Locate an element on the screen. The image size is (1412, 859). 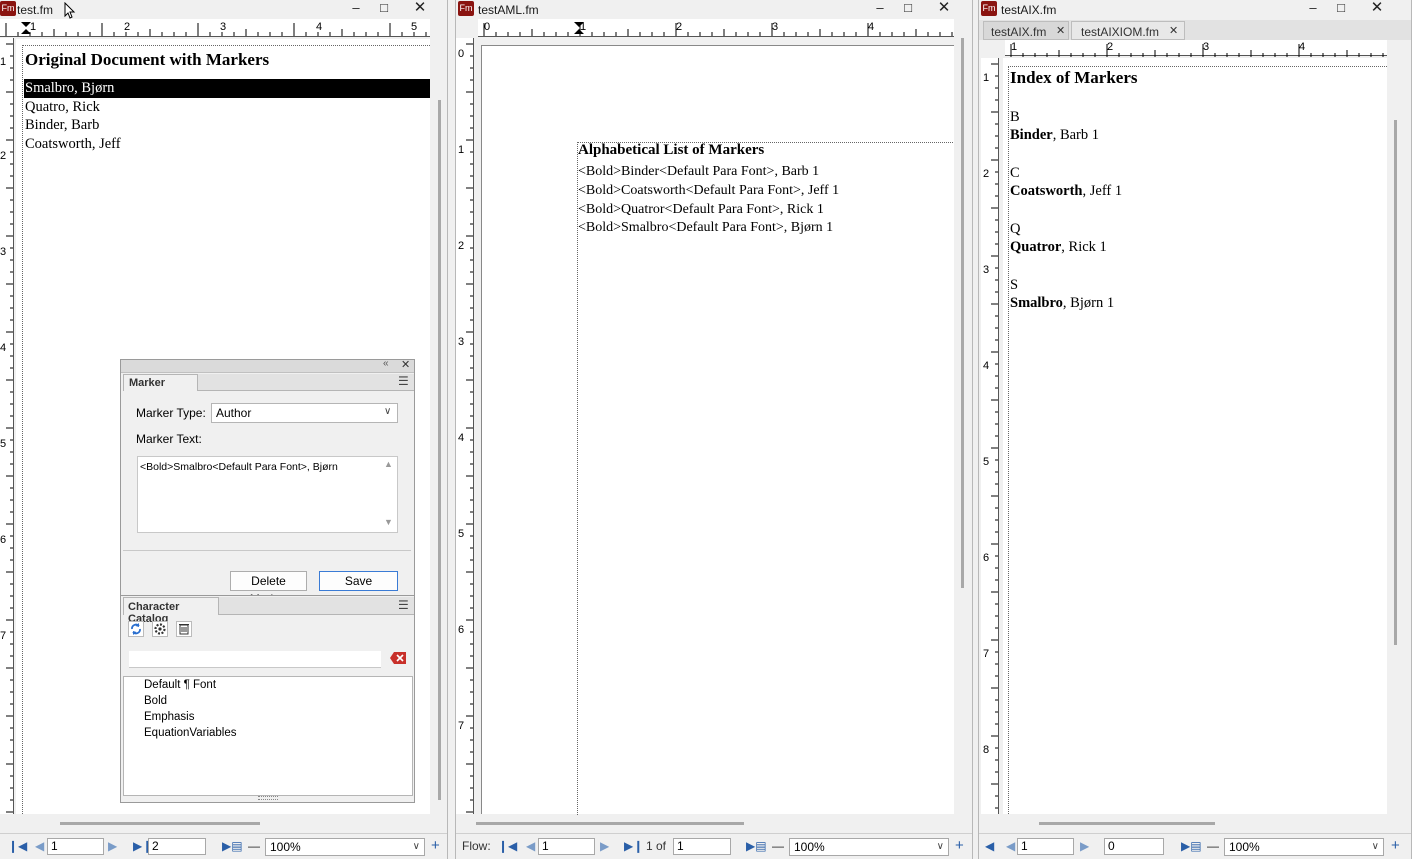
resize-grip is located at coordinates (268, 798).